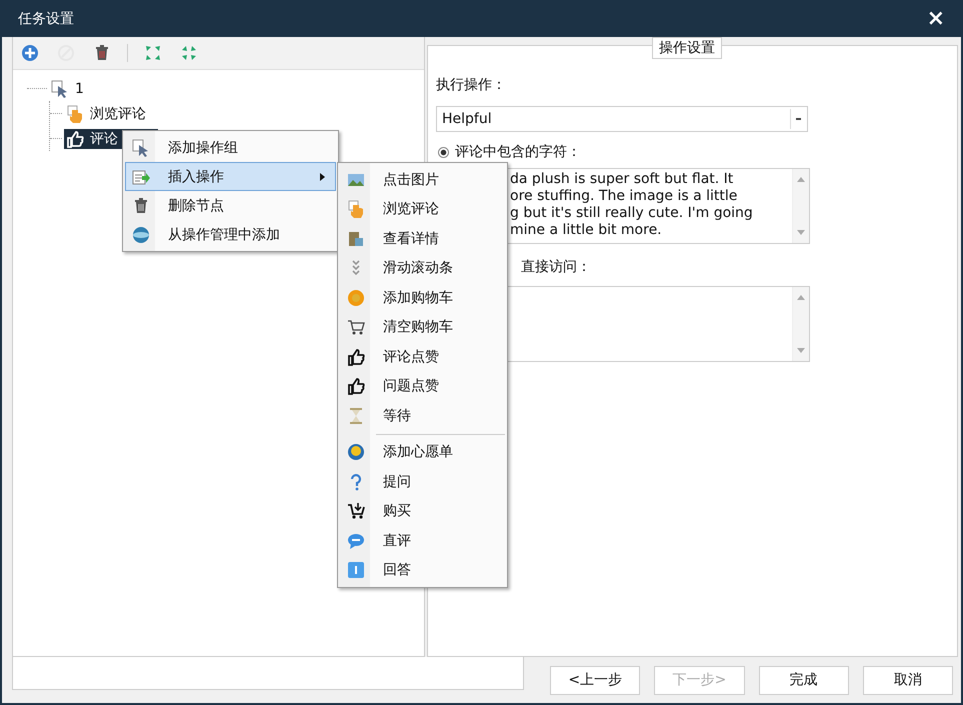 Image resolution: width=963 pixels, height=705 pixels. I want to click on collapse-icon, so click(189, 53).